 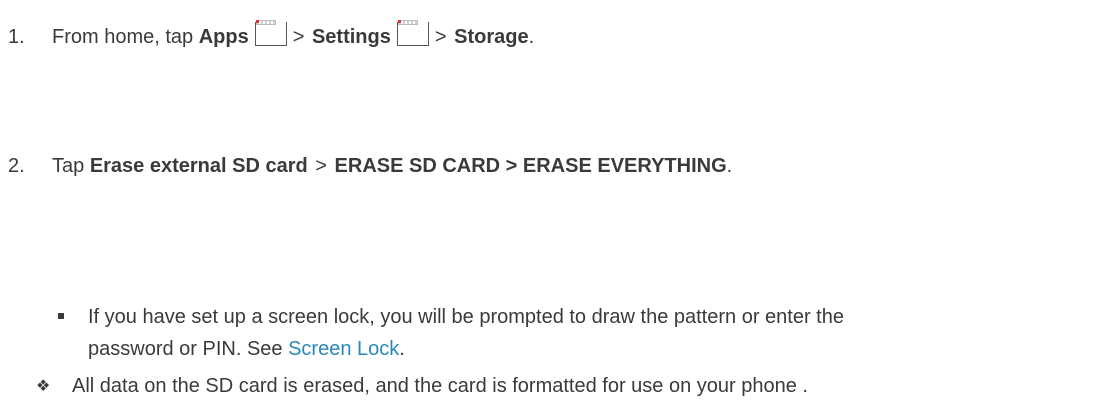 I want to click on square-bullet-icon, so click(x=61, y=316).